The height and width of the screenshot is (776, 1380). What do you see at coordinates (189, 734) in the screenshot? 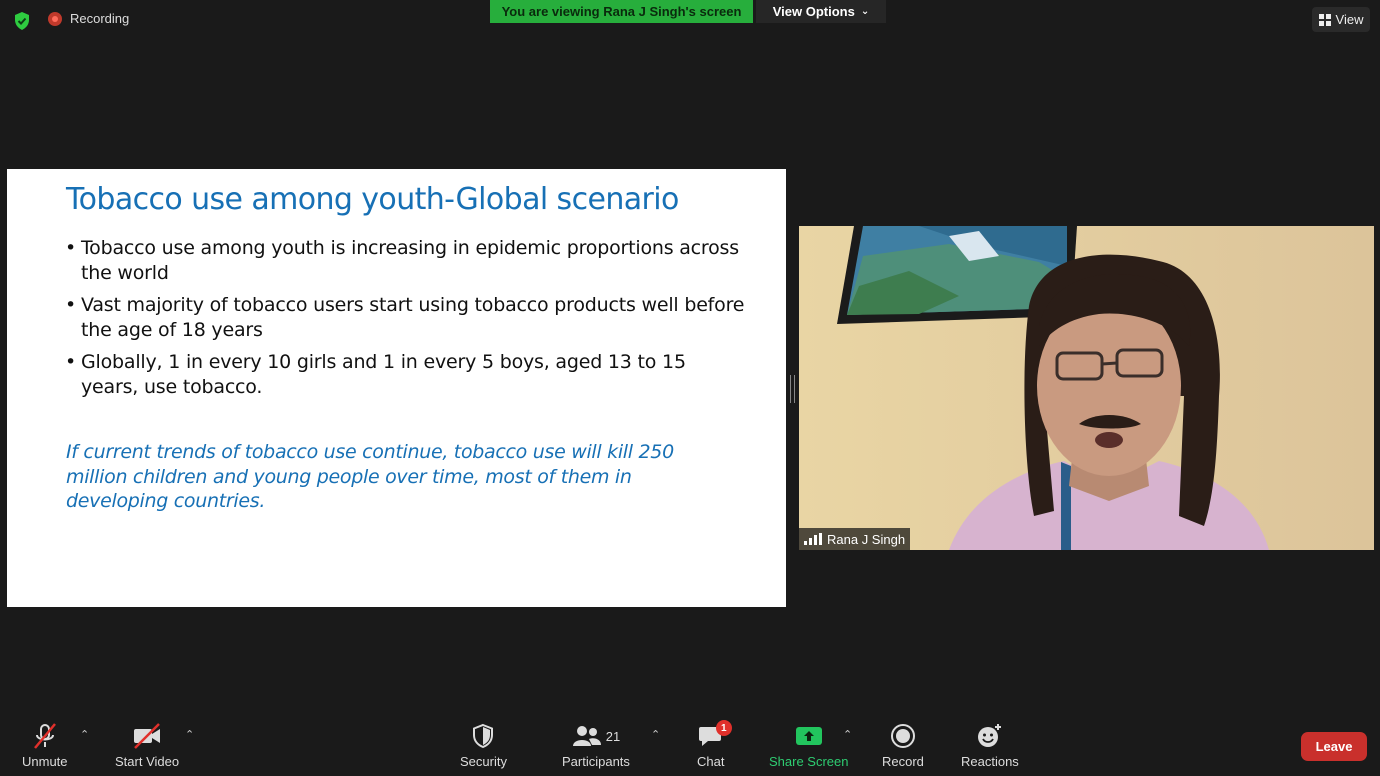
I see `video-options-caret-icon: ⌃` at bounding box center [189, 734].